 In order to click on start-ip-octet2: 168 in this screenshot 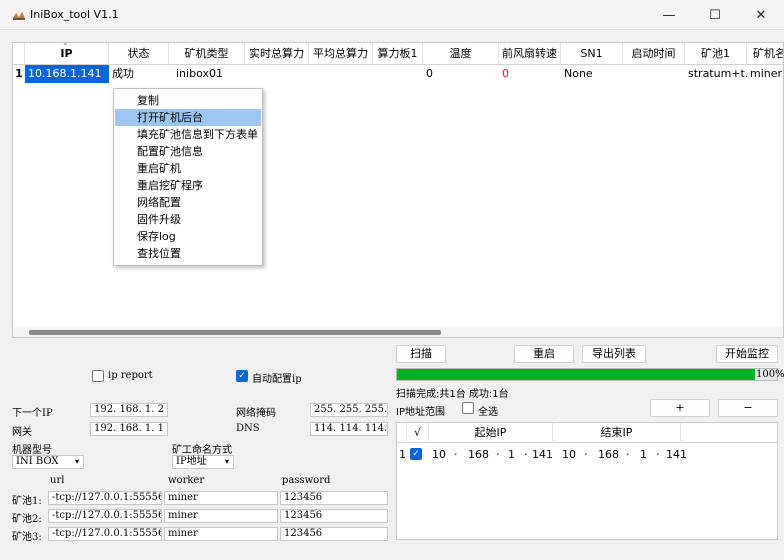, I will do `click(478, 454)`.